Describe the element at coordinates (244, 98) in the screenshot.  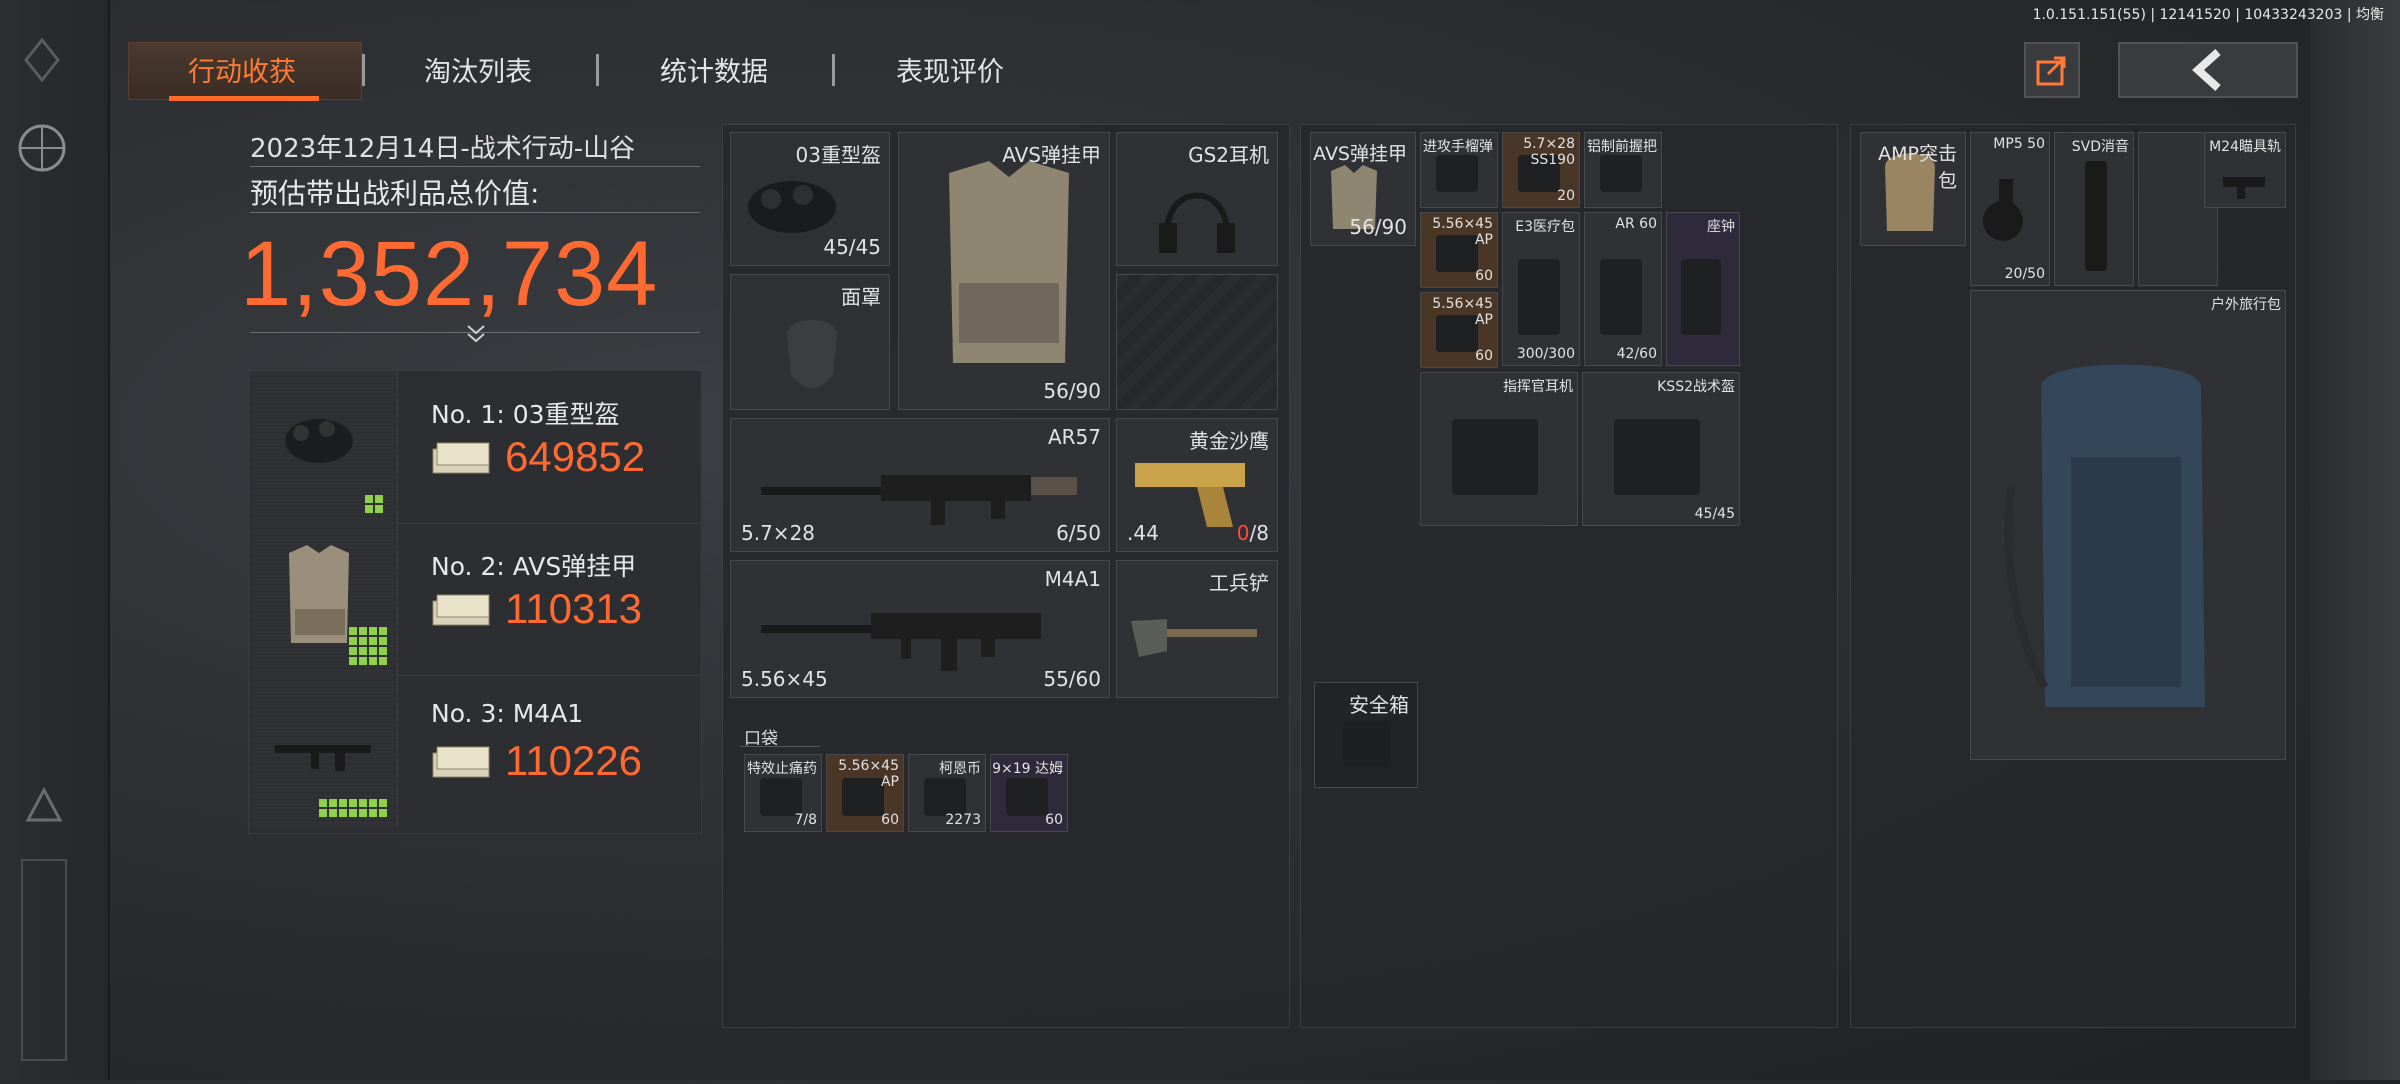
I see `tab-underline` at that location.